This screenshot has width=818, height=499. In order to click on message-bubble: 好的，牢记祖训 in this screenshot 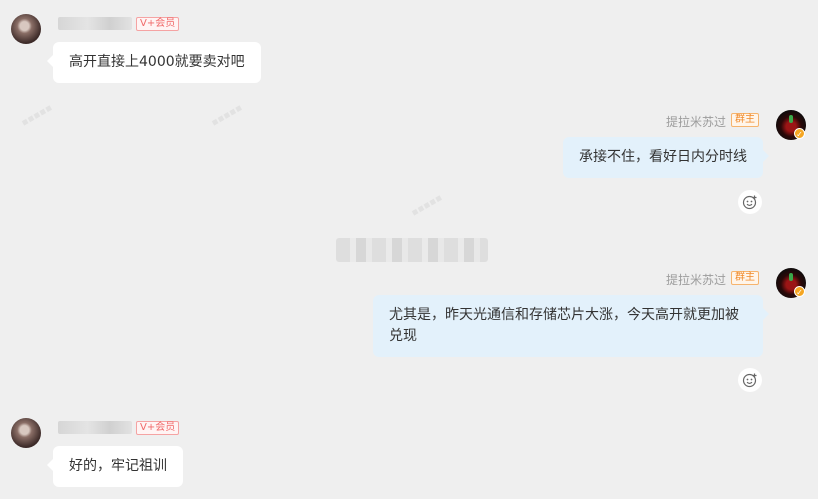, I will do `click(115, 466)`.